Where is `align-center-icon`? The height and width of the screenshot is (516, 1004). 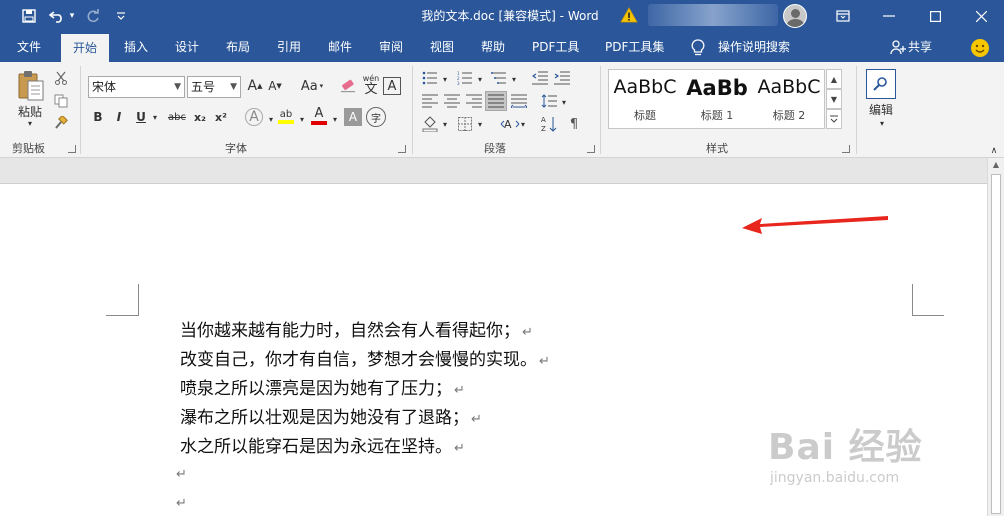
align-center-icon is located at coordinates (452, 101).